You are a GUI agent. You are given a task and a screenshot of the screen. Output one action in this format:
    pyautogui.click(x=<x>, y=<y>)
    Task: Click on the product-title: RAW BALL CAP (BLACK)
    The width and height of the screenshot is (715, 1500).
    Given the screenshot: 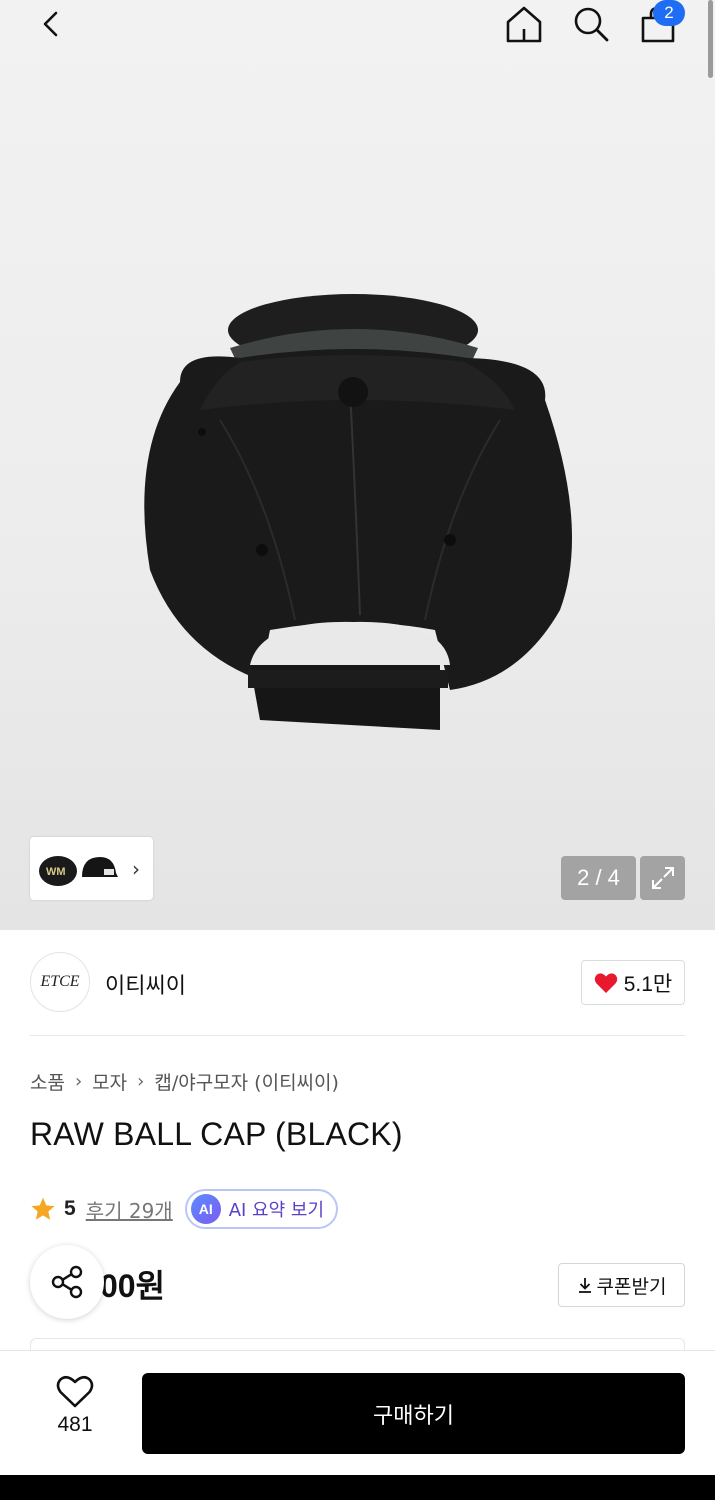 What is the action you would take?
    pyautogui.click(x=216, y=1134)
    